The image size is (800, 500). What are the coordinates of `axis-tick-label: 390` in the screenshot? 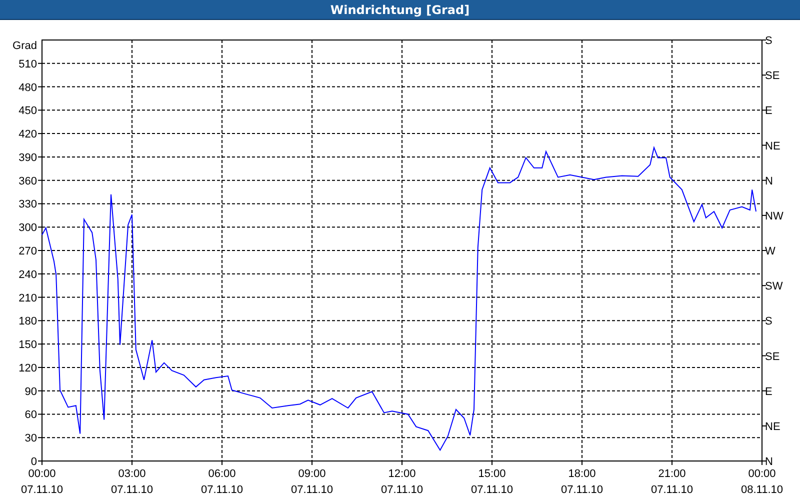 It's located at (27, 158).